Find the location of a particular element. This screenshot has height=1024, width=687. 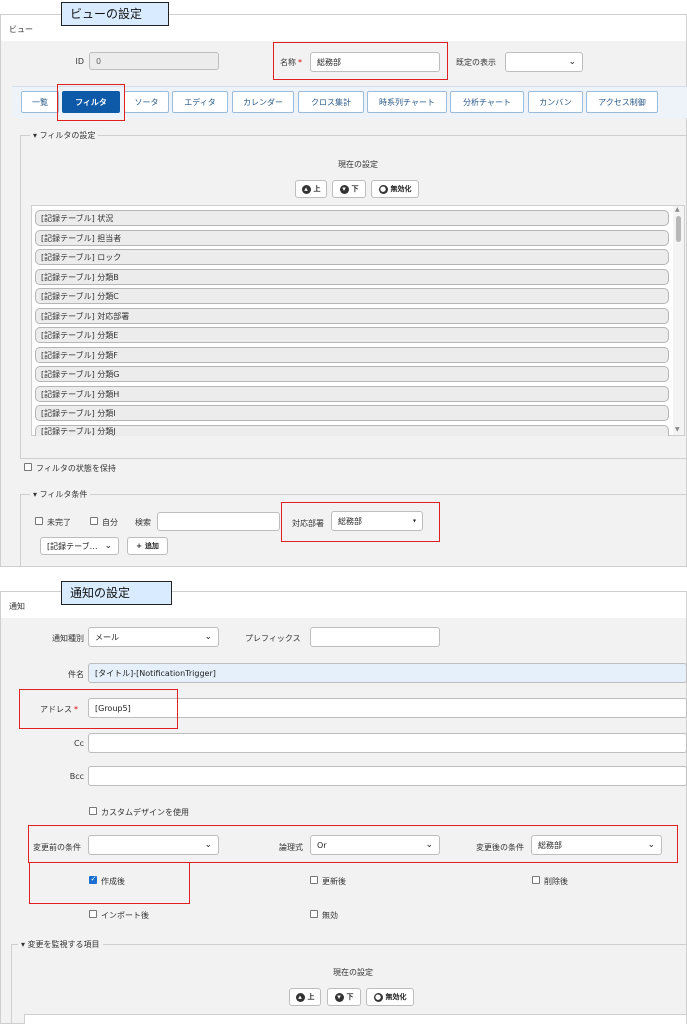

cc-input is located at coordinates (387, 743).